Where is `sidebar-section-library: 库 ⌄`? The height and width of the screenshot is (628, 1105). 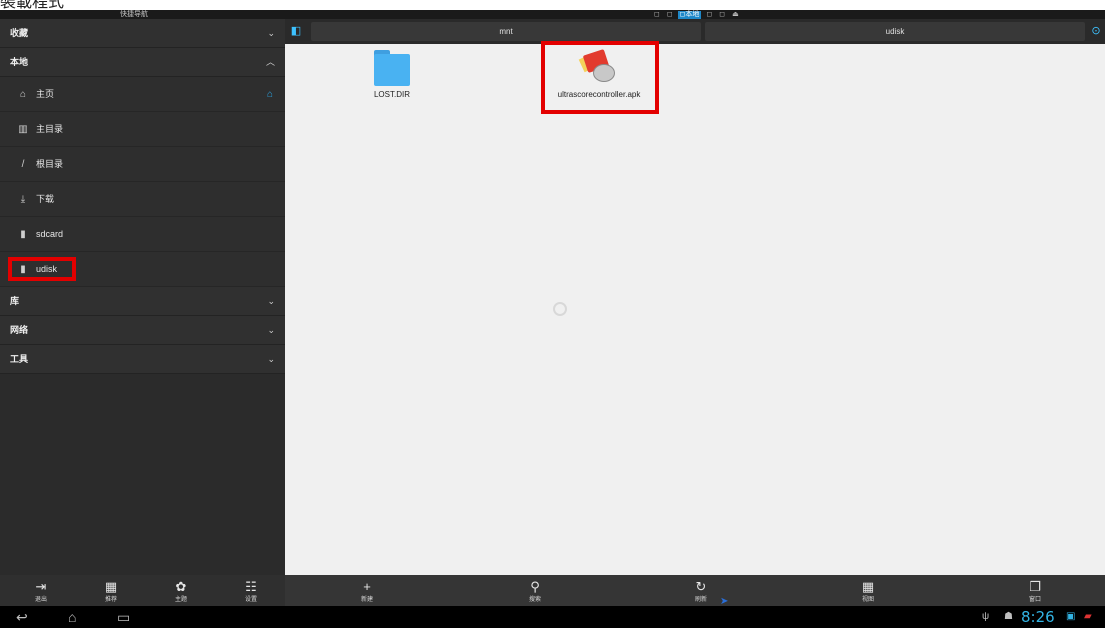 sidebar-section-library: 库 ⌄ is located at coordinates (142, 301).